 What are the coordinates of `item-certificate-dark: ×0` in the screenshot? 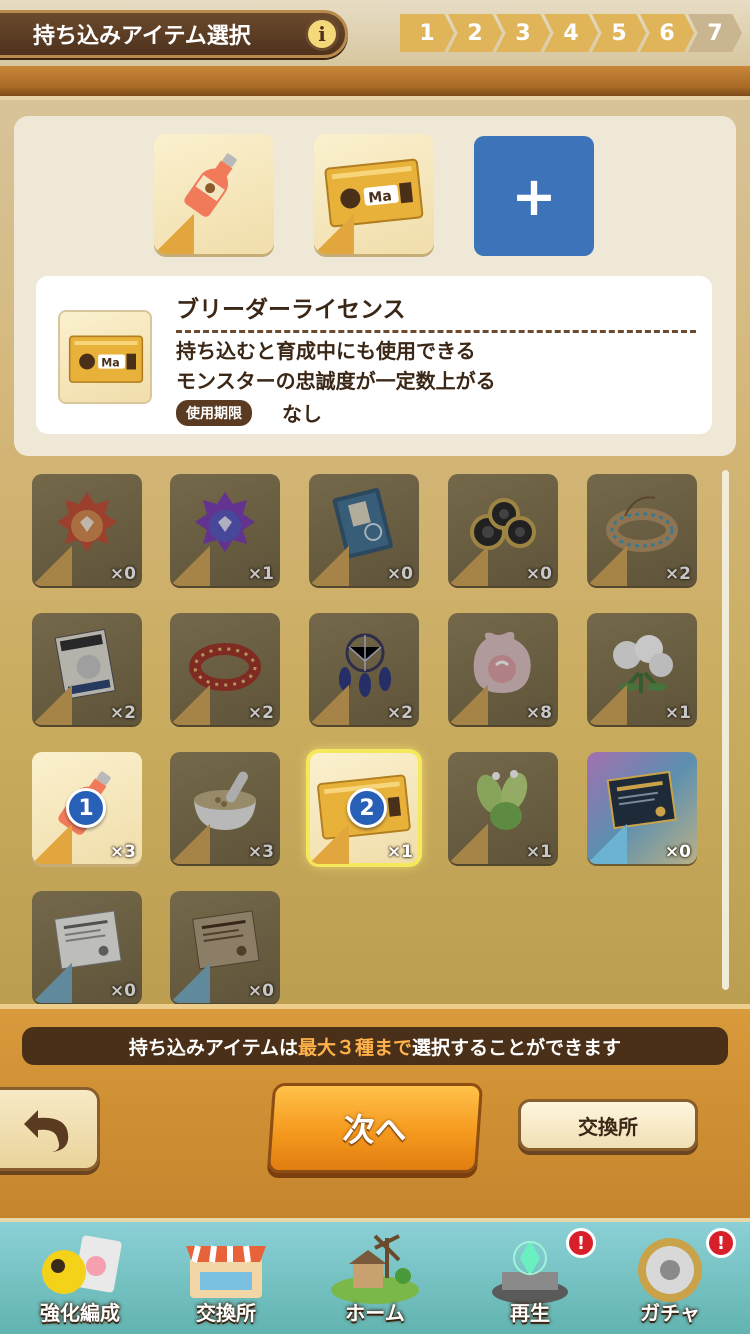 It's located at (642, 808).